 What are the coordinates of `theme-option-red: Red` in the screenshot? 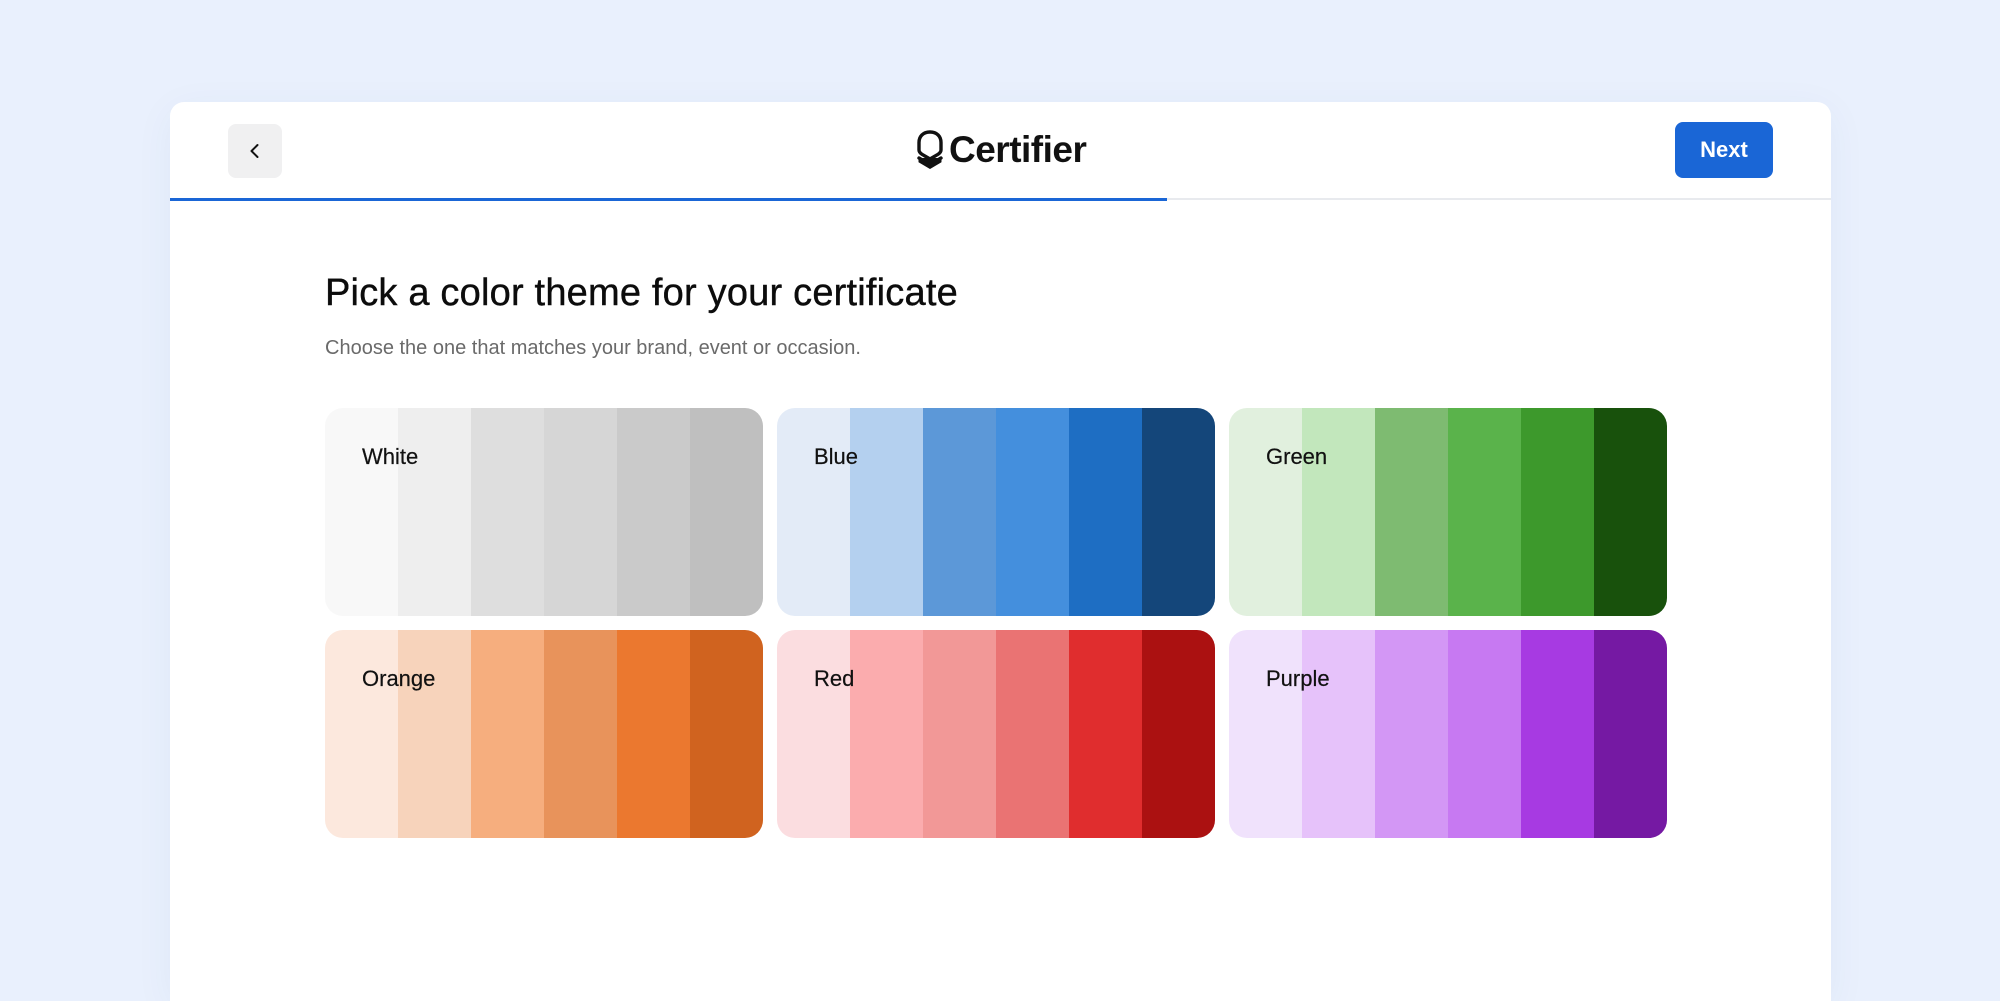 It's located at (996, 734).